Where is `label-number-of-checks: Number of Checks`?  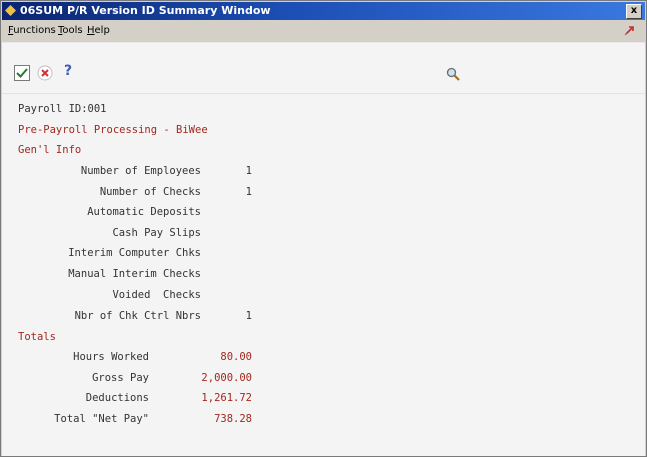 label-number-of-checks: Number of Checks is located at coordinates (150, 192).